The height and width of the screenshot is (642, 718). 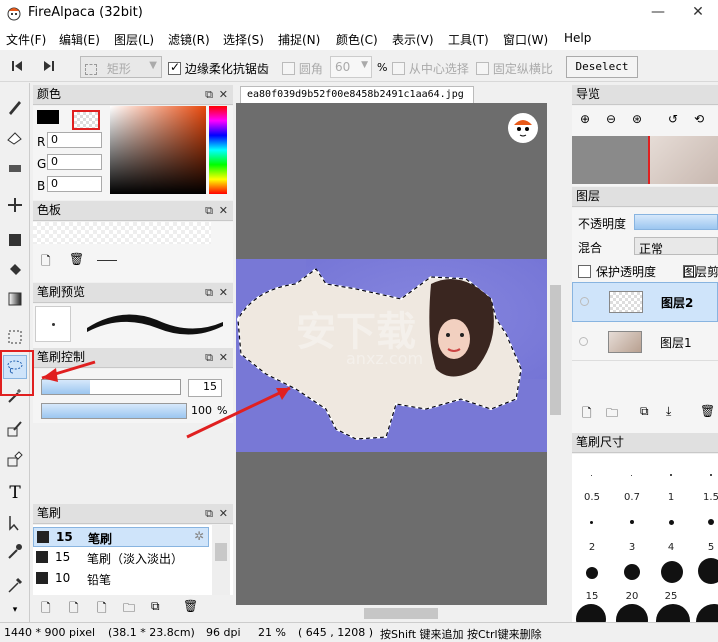 I want to click on brush-size-label: 2, so click(x=592, y=547).